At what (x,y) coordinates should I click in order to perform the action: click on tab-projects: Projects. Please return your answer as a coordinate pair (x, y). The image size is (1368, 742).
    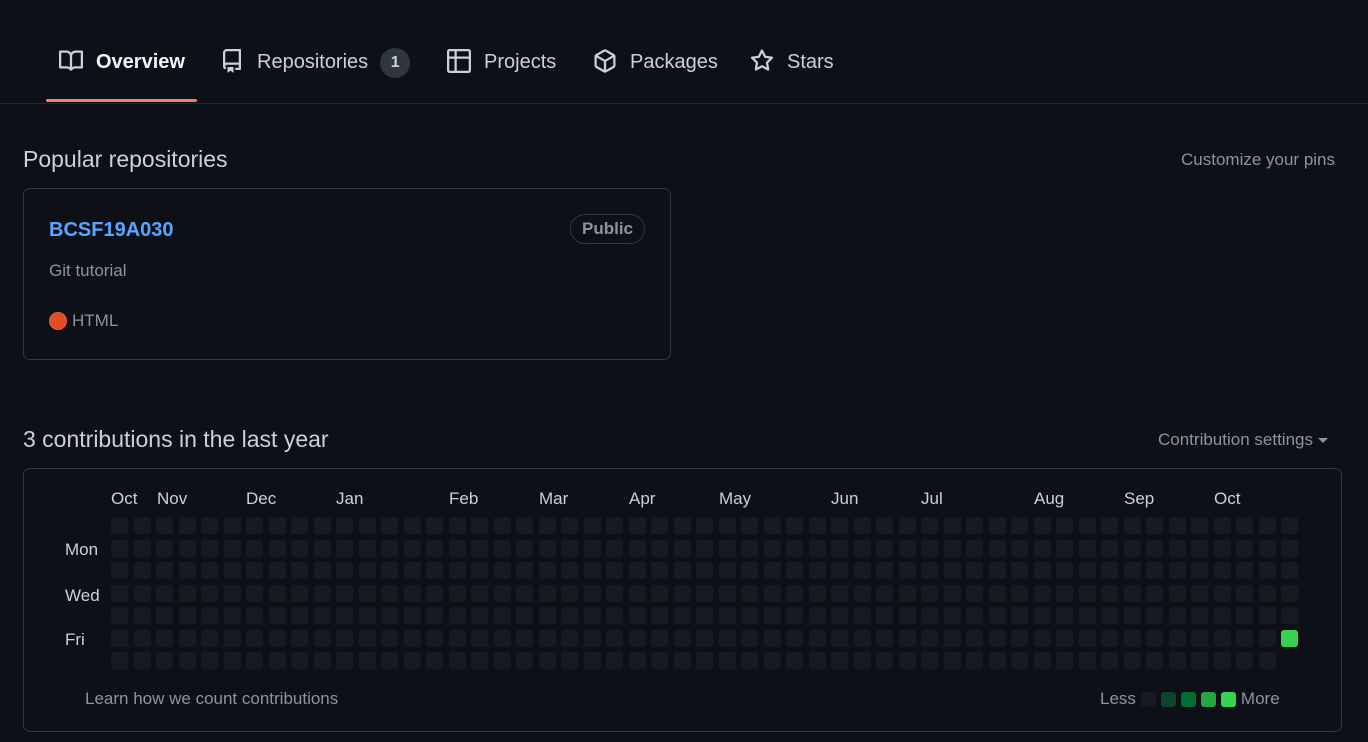
    Looking at the image, I should click on (501, 67).